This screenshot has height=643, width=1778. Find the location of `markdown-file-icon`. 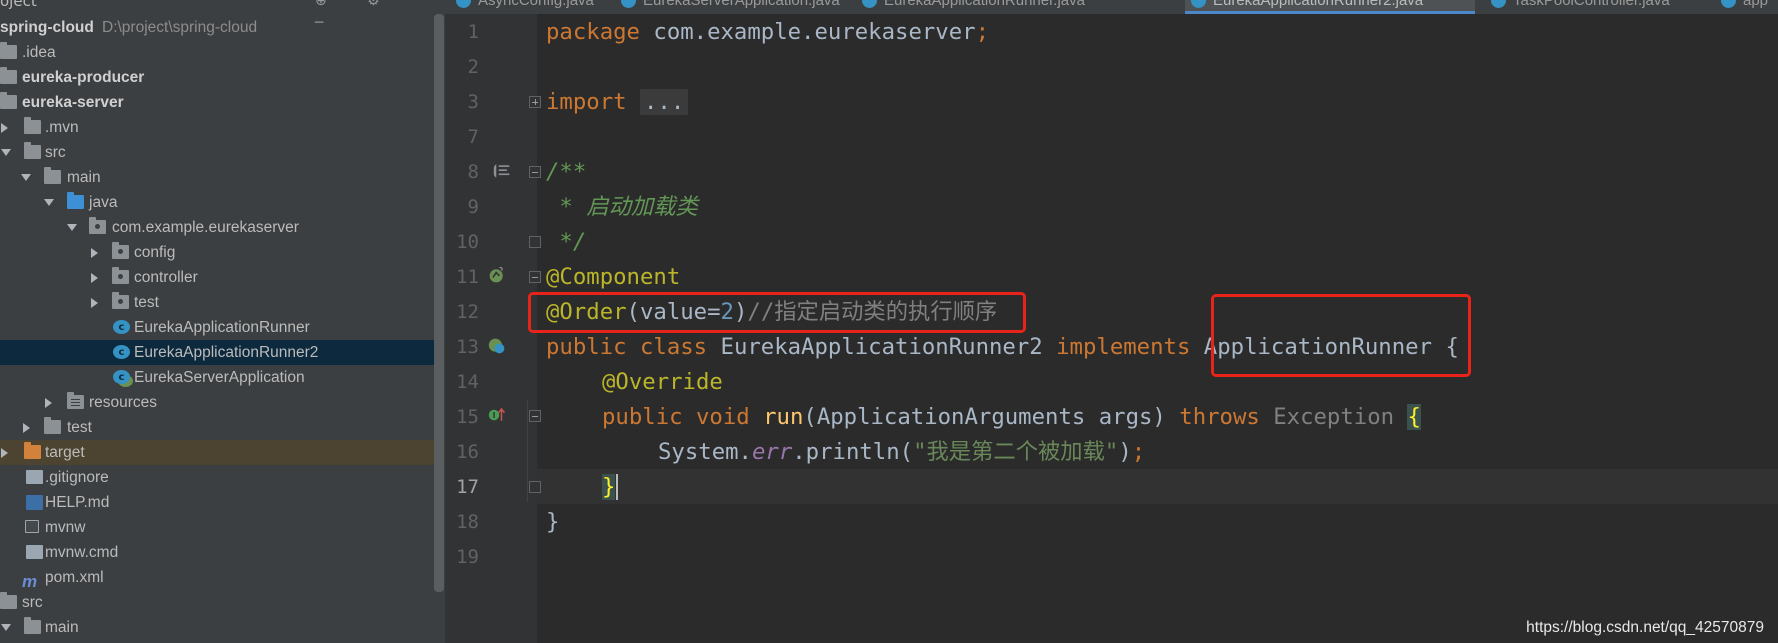

markdown-file-icon is located at coordinates (34, 502).